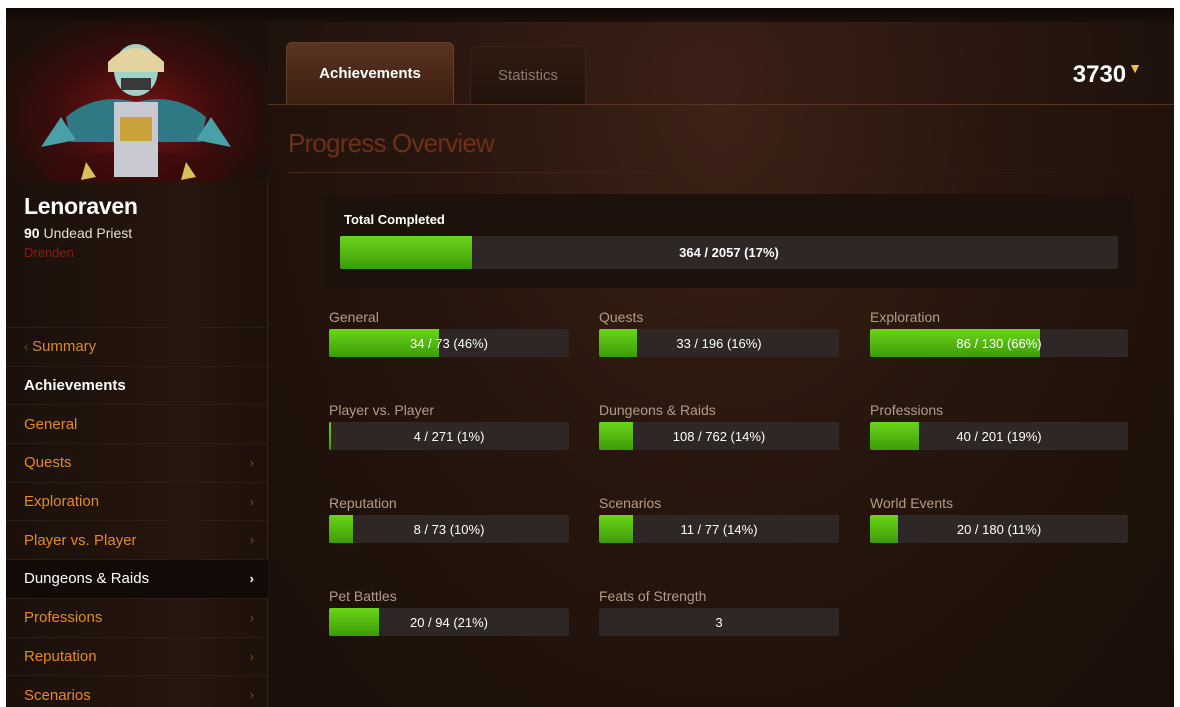  I want to click on progress-text: 364 / 2057 (17%), so click(729, 252).